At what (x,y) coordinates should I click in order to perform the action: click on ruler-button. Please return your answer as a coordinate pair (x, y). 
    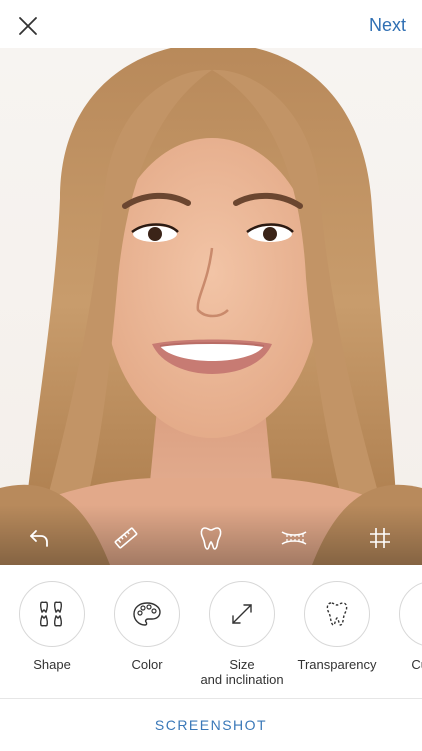
    Looking at the image, I should click on (126, 538).